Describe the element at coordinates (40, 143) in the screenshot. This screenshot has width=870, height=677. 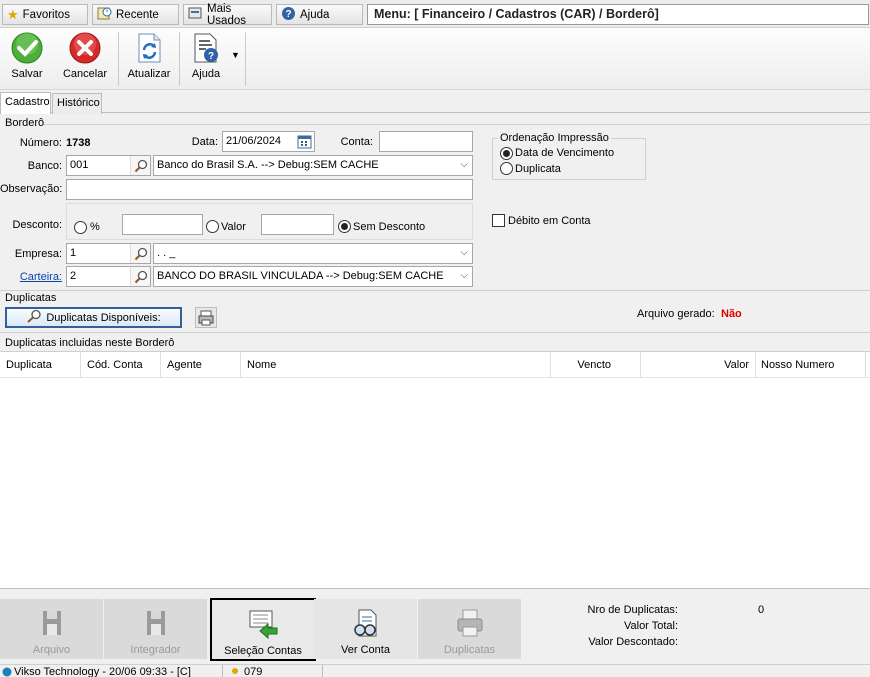
I see `numero-label: Número:` at that location.